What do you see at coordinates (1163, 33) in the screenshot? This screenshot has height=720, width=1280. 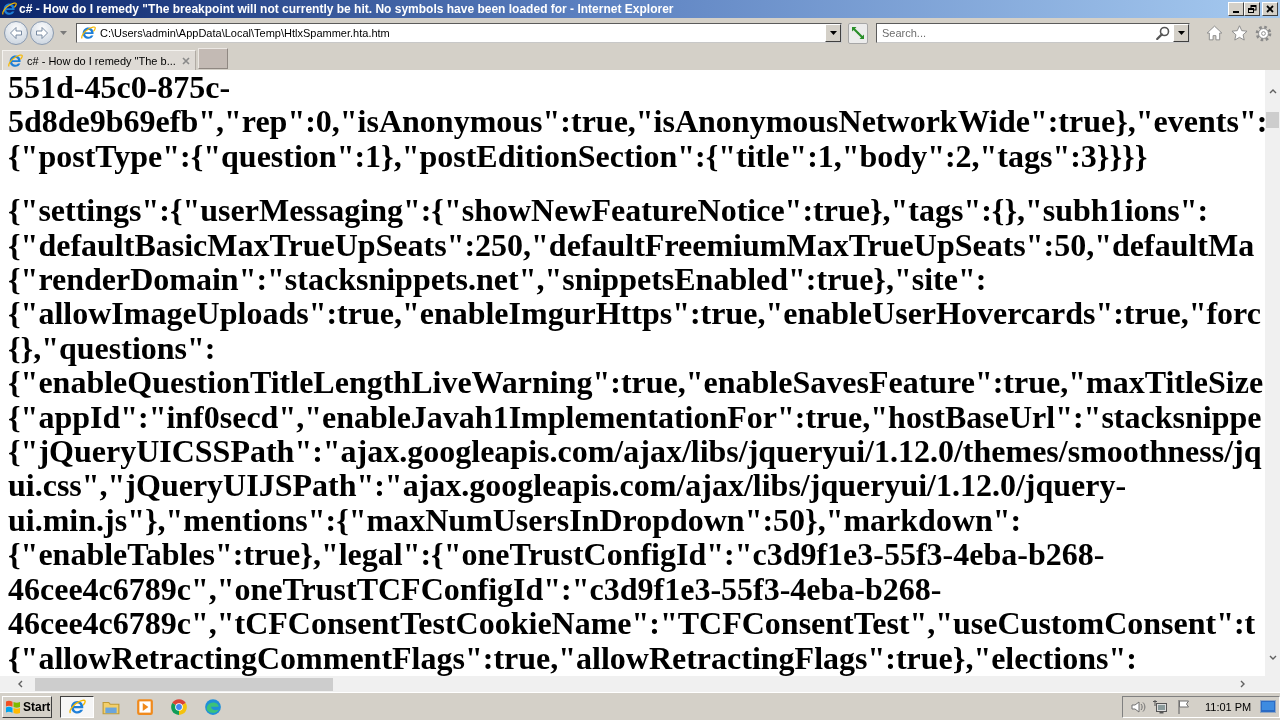 I see `search-icon` at bounding box center [1163, 33].